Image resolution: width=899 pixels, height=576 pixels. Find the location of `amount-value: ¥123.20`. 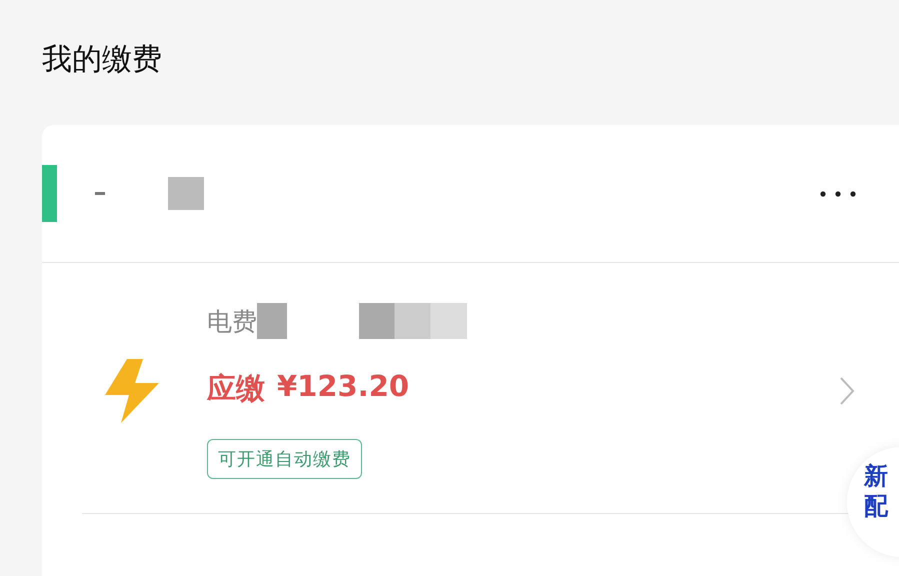

amount-value: ¥123.20 is located at coordinates (343, 387).